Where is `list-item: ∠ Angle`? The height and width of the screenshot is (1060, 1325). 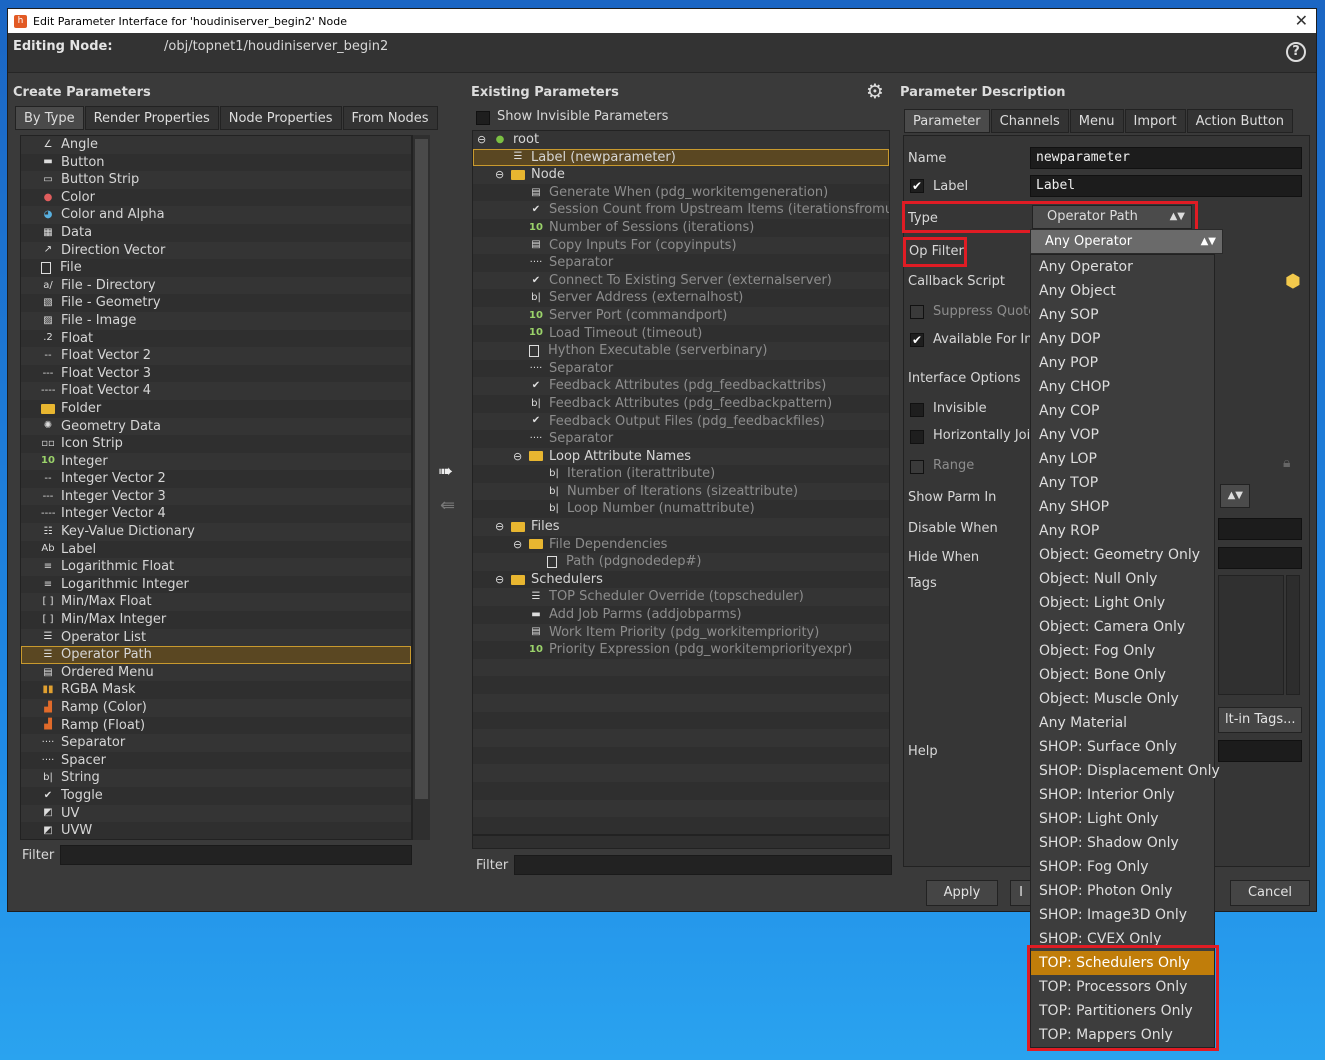 list-item: ∠ Angle is located at coordinates (216, 145).